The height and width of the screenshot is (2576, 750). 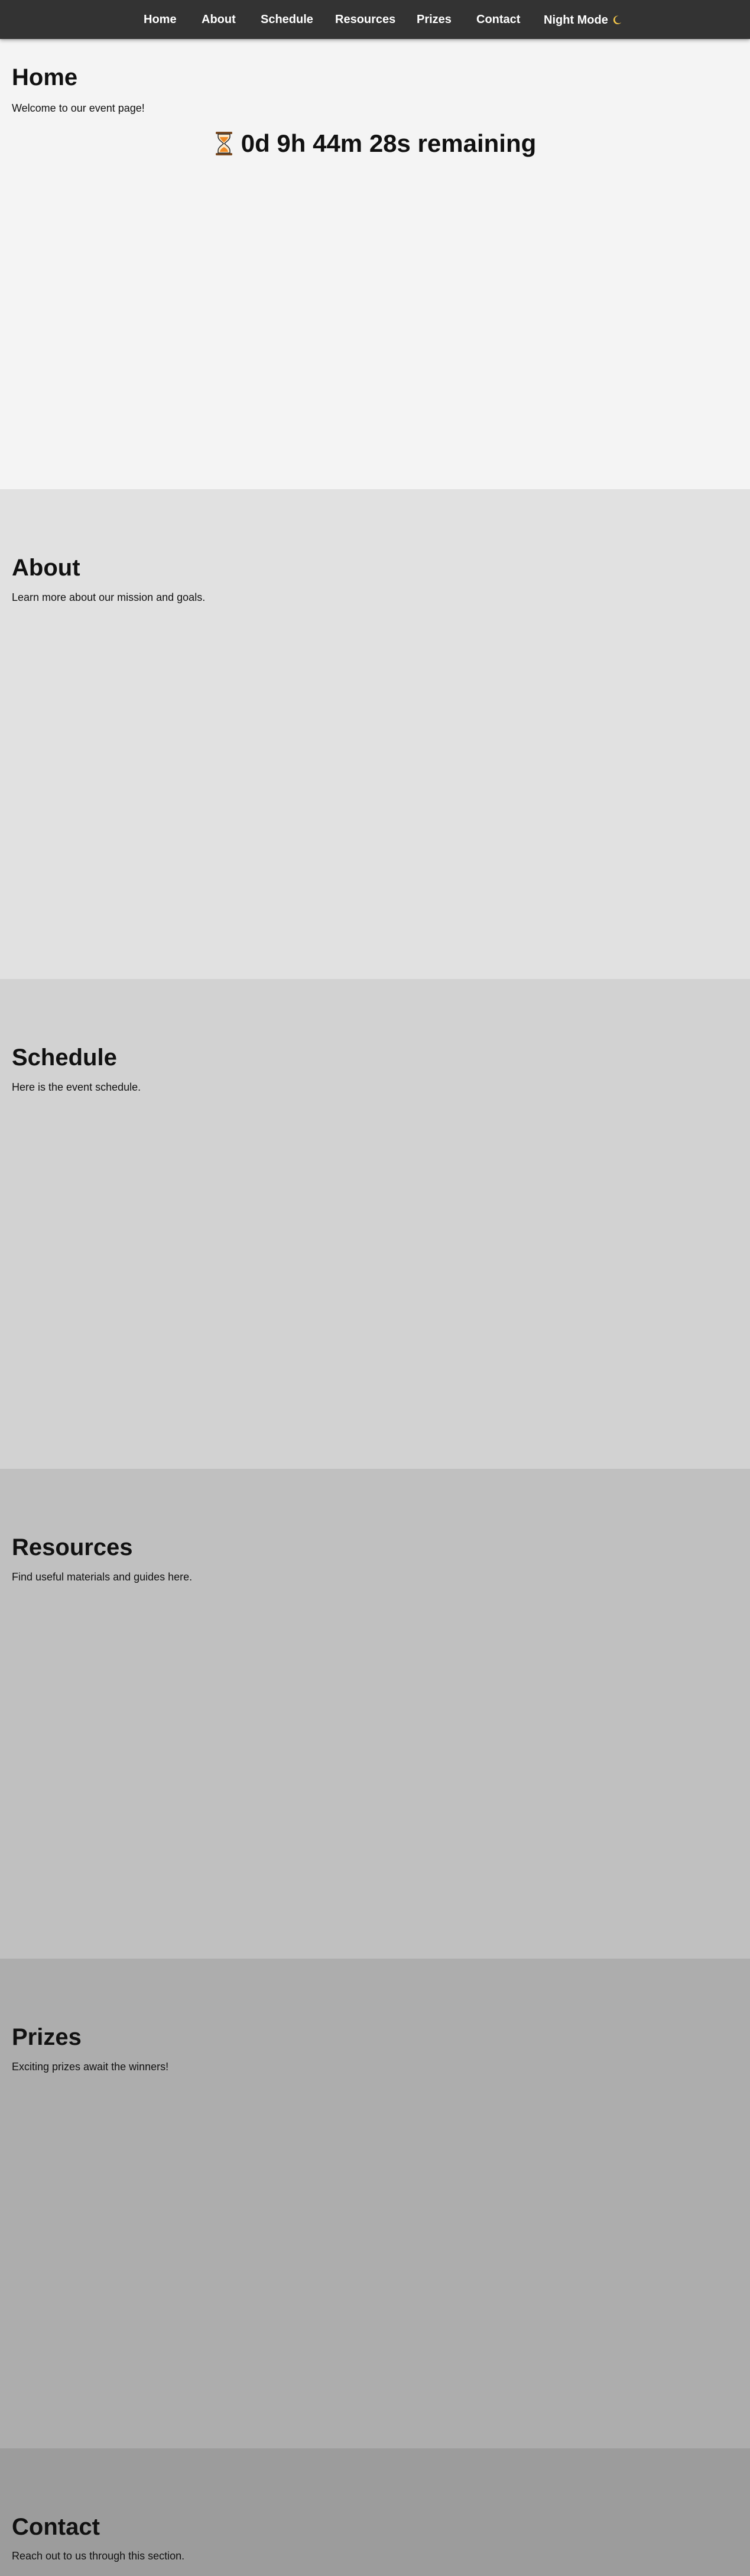 What do you see at coordinates (223, 143) in the screenshot?
I see `hourglass-icon` at bounding box center [223, 143].